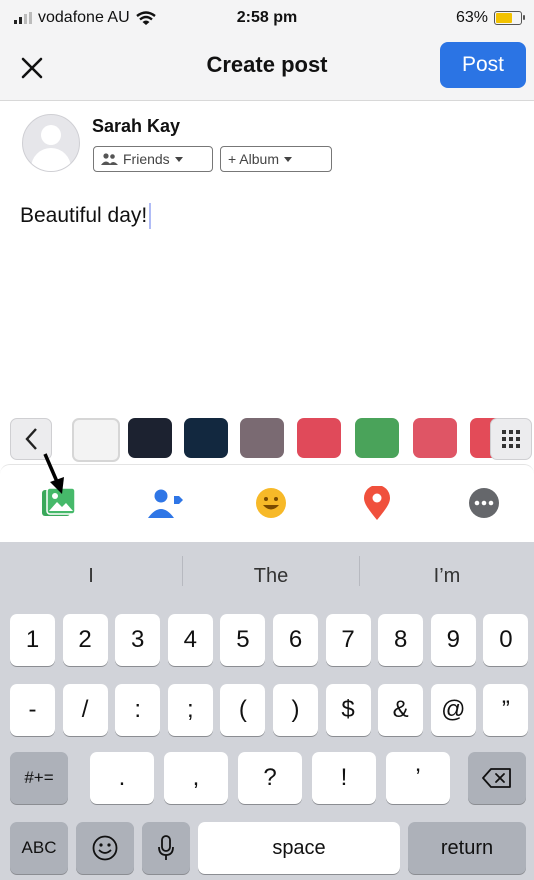  Describe the element at coordinates (348, 640) in the screenshot. I see `key-seven: 7` at that location.